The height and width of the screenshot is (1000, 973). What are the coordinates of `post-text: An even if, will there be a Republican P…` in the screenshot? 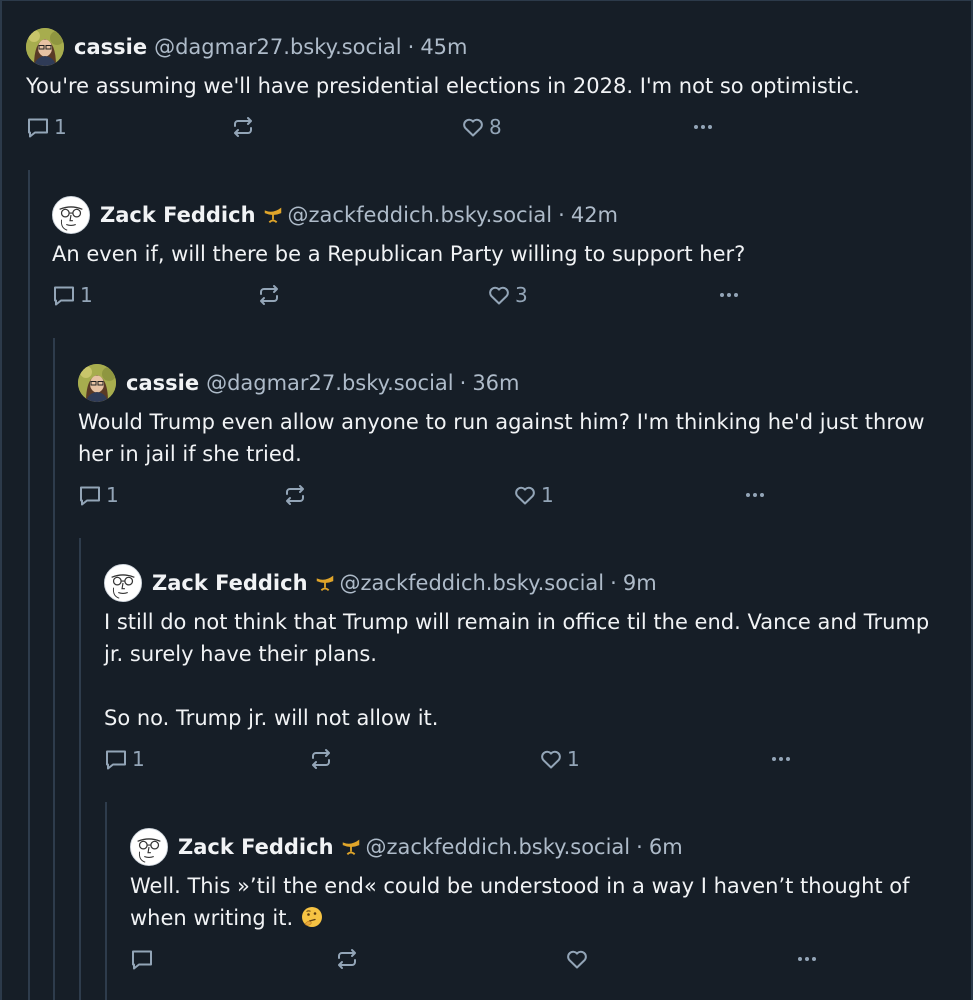 It's located at (399, 254).